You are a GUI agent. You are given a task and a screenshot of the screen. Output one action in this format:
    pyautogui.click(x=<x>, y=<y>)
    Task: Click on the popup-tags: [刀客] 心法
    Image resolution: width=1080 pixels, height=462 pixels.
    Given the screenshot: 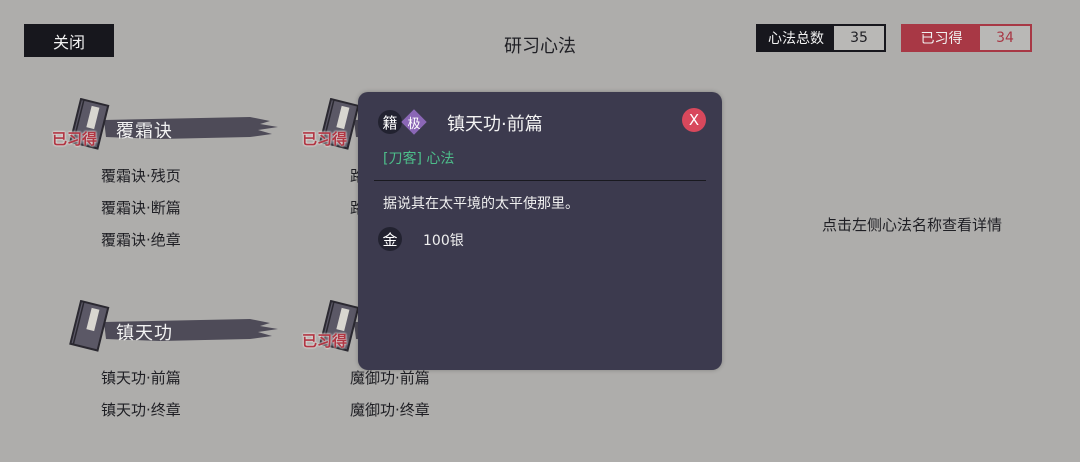 What is the action you would take?
    pyautogui.click(x=419, y=159)
    